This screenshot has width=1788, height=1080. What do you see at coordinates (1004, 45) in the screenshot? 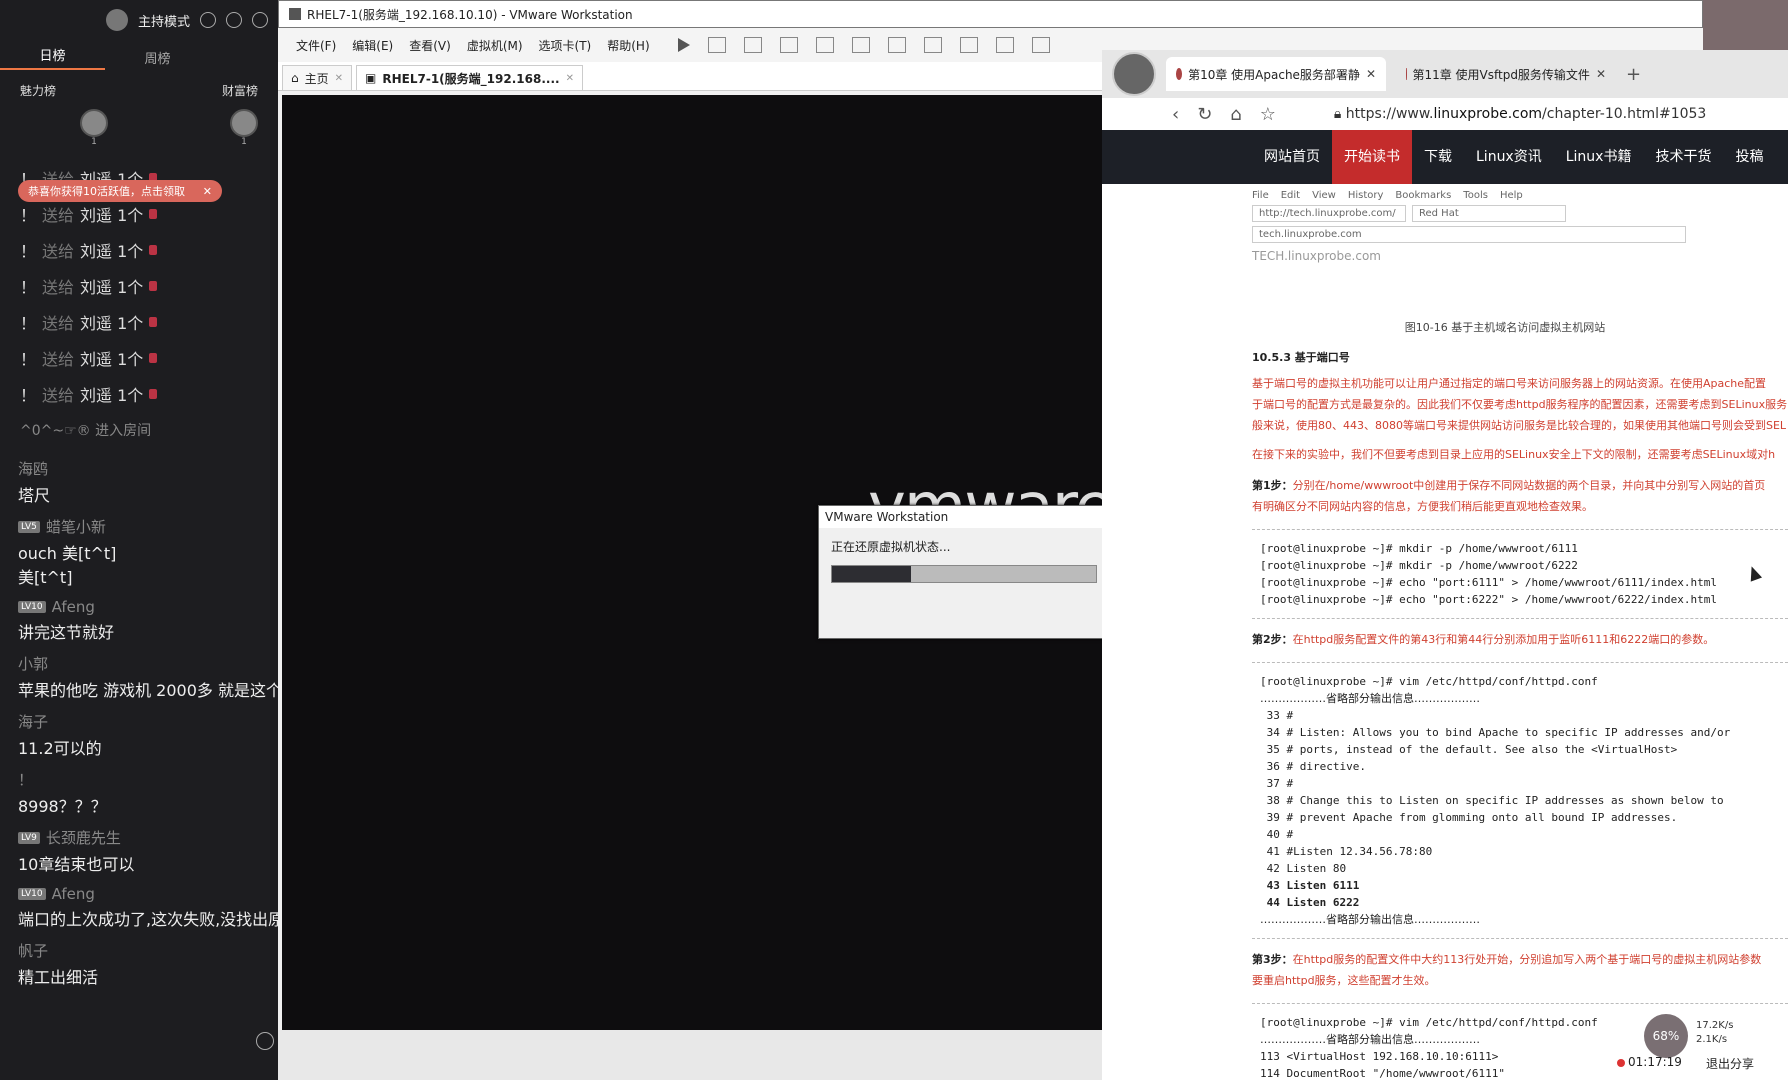
I see `thumbnail-icon` at bounding box center [1004, 45].